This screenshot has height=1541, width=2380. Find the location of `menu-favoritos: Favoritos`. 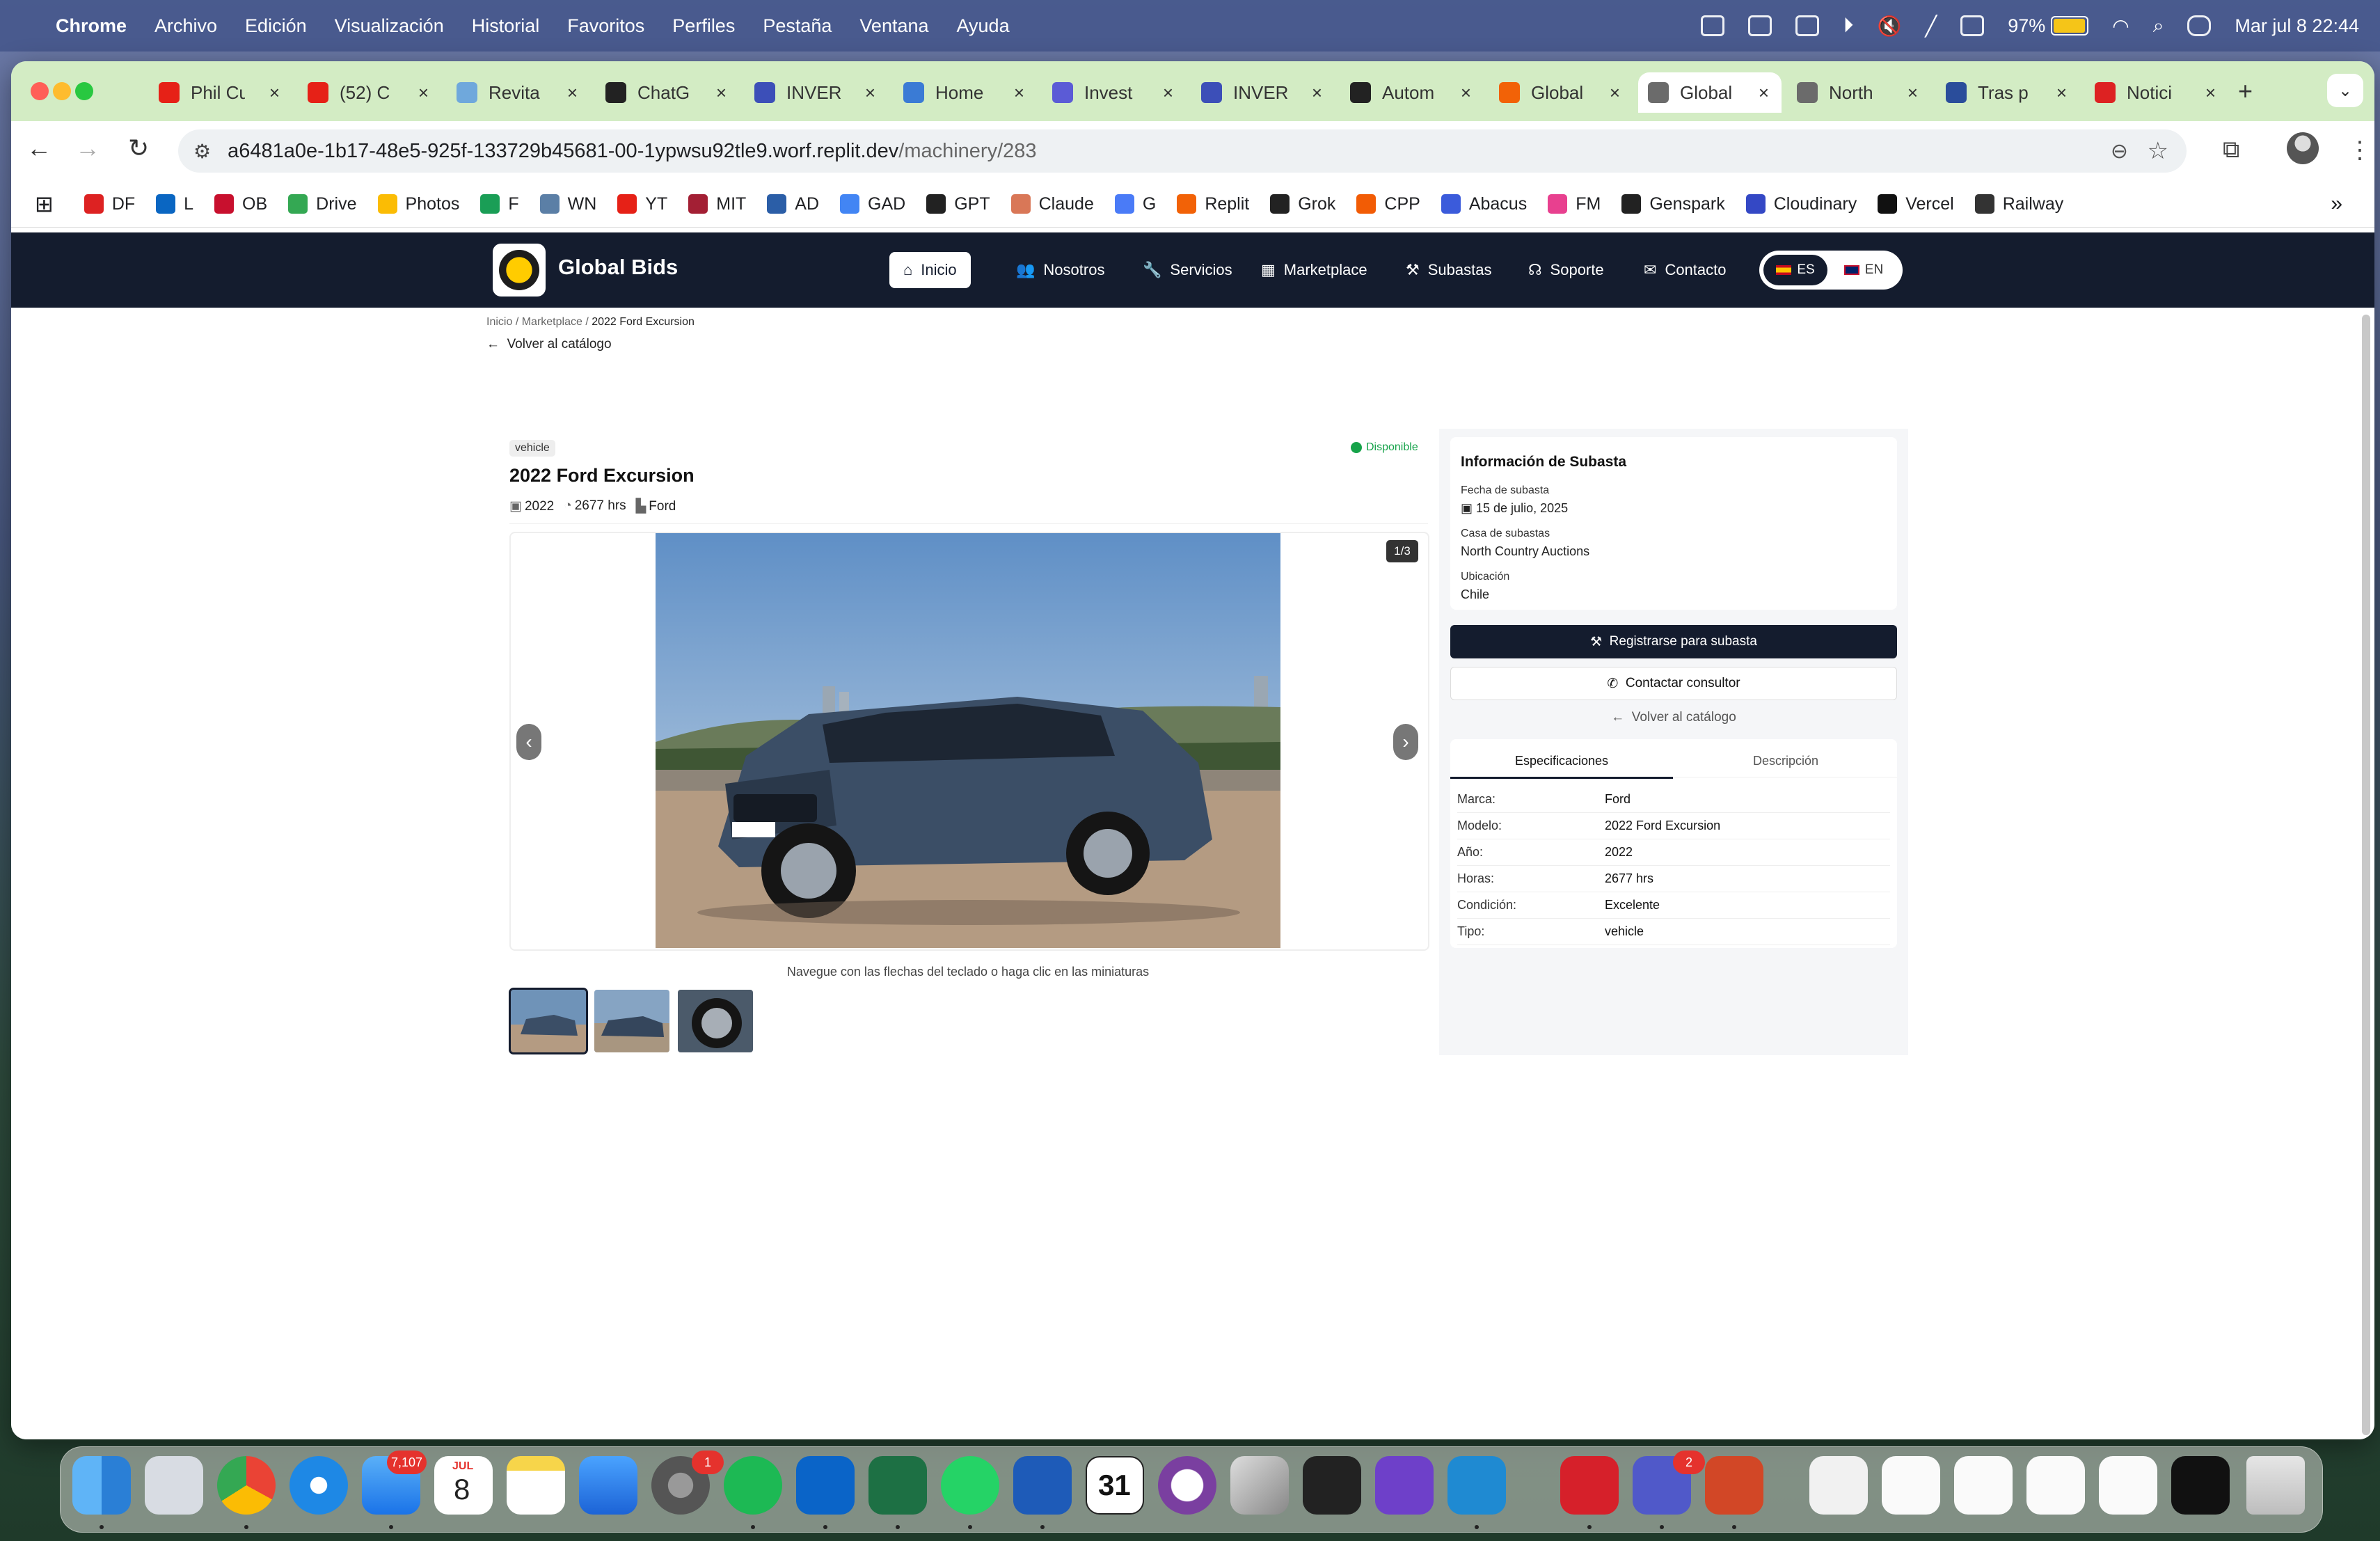

menu-favoritos: Favoritos is located at coordinates (605, 26).